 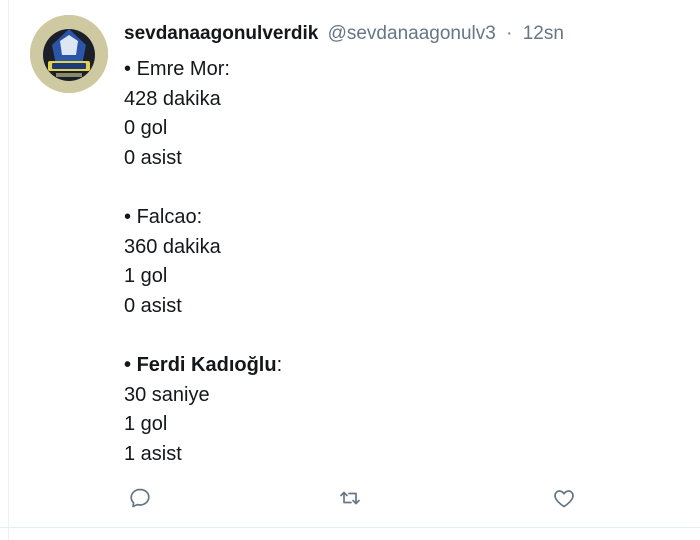 What do you see at coordinates (180, 69) in the screenshot?
I see `player-name: Emre Mor` at bounding box center [180, 69].